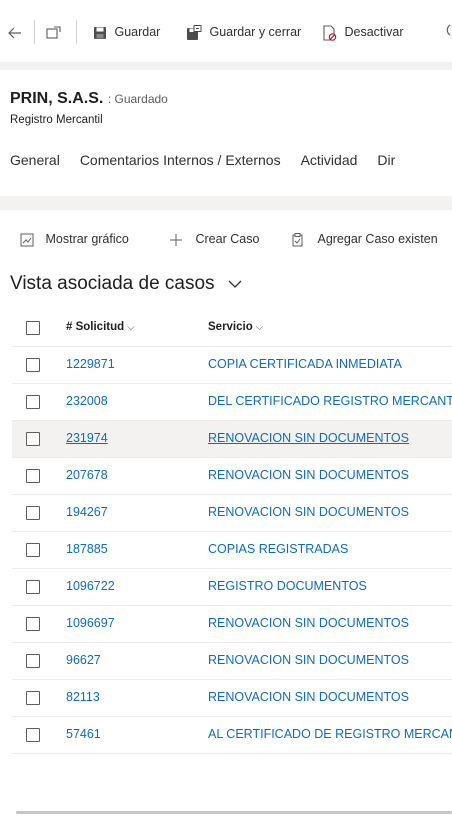  I want to click on table-row: 57461 AL CERTIFICADO DE REGISTRO MERCAN, so click(232, 735).